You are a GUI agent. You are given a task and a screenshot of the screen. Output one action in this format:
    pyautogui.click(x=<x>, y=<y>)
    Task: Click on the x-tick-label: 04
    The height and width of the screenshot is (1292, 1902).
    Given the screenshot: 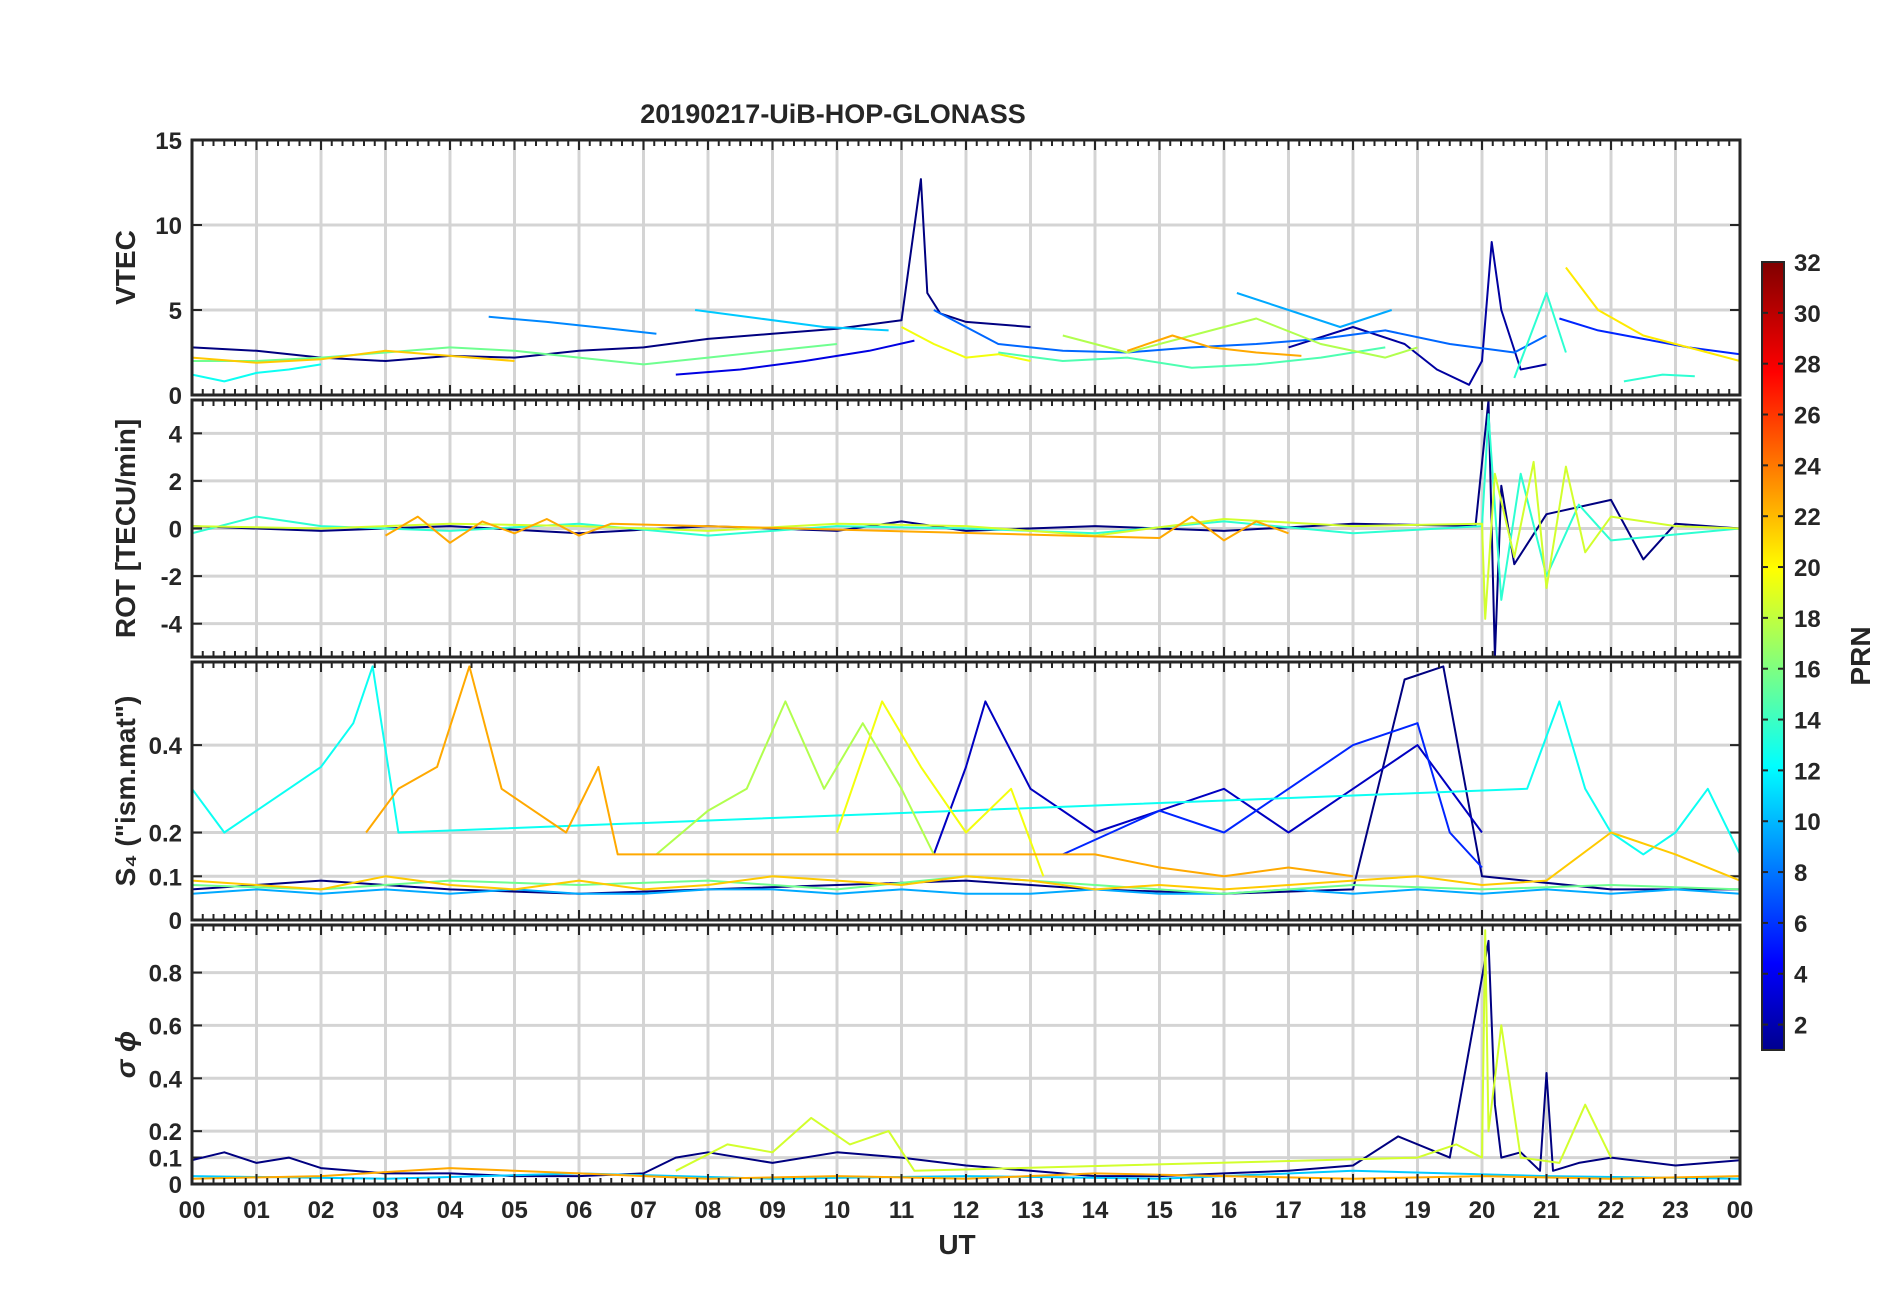 What is the action you would take?
    pyautogui.click(x=450, y=1210)
    